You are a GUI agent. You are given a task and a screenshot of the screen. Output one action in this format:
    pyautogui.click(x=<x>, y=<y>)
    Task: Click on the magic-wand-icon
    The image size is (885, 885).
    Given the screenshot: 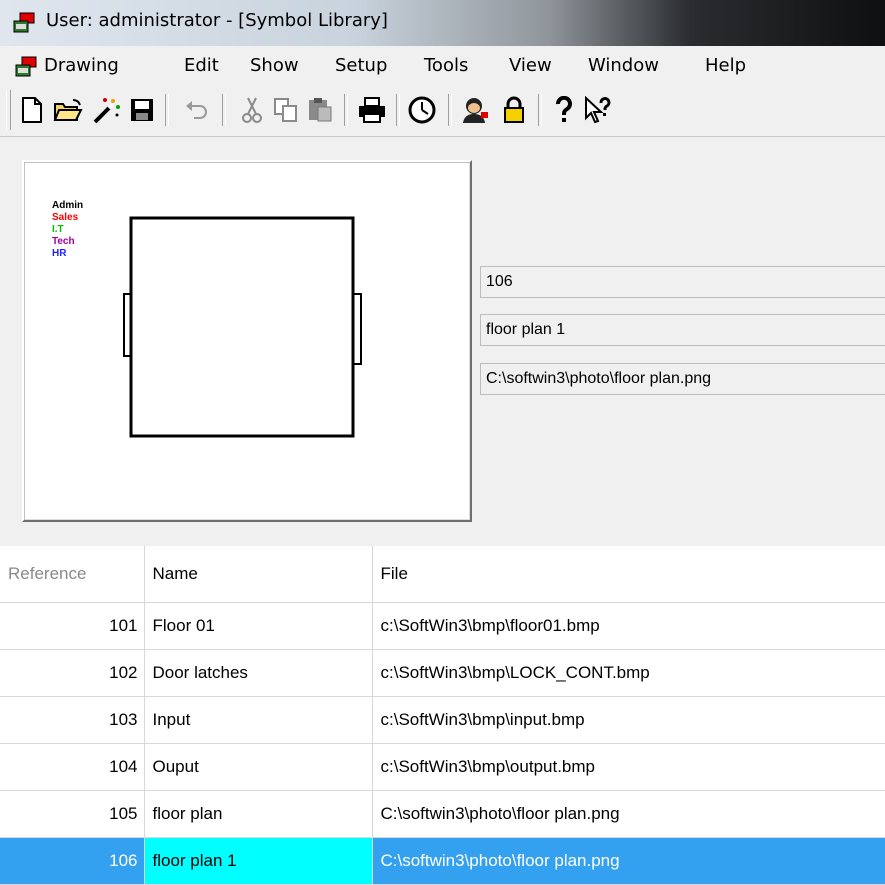 What is the action you would take?
    pyautogui.click(x=106, y=110)
    